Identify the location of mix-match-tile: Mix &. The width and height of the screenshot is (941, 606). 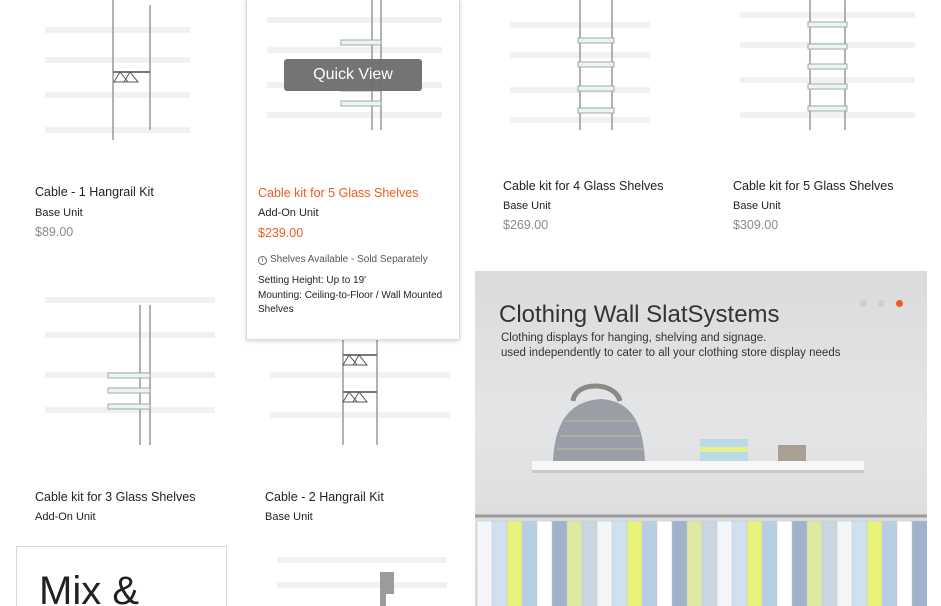
(121, 576).